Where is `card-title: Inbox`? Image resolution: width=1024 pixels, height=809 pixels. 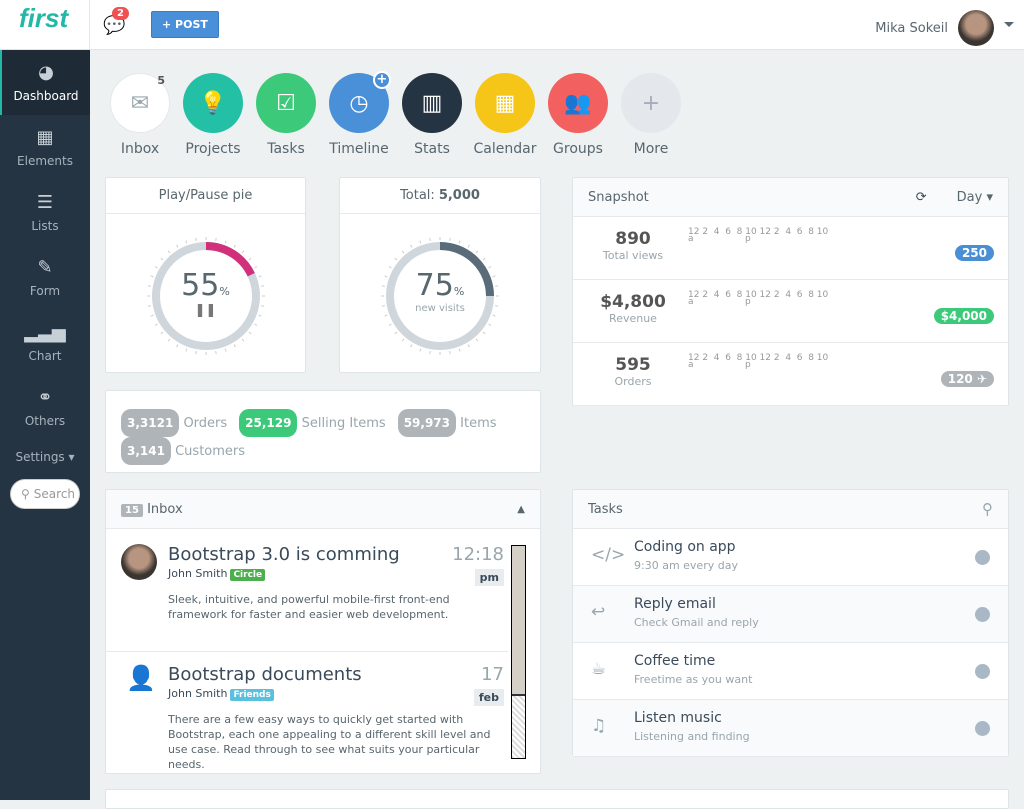 card-title: Inbox is located at coordinates (165, 509).